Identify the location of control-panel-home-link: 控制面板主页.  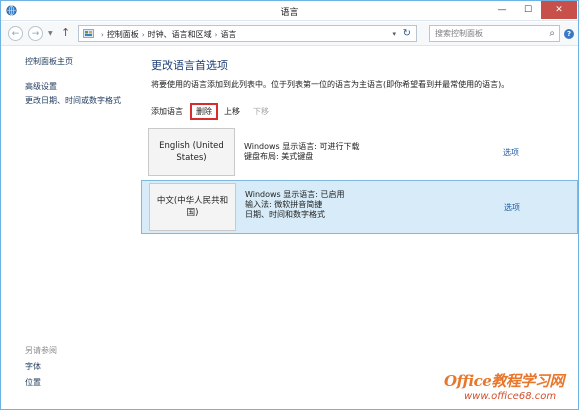
(49, 61).